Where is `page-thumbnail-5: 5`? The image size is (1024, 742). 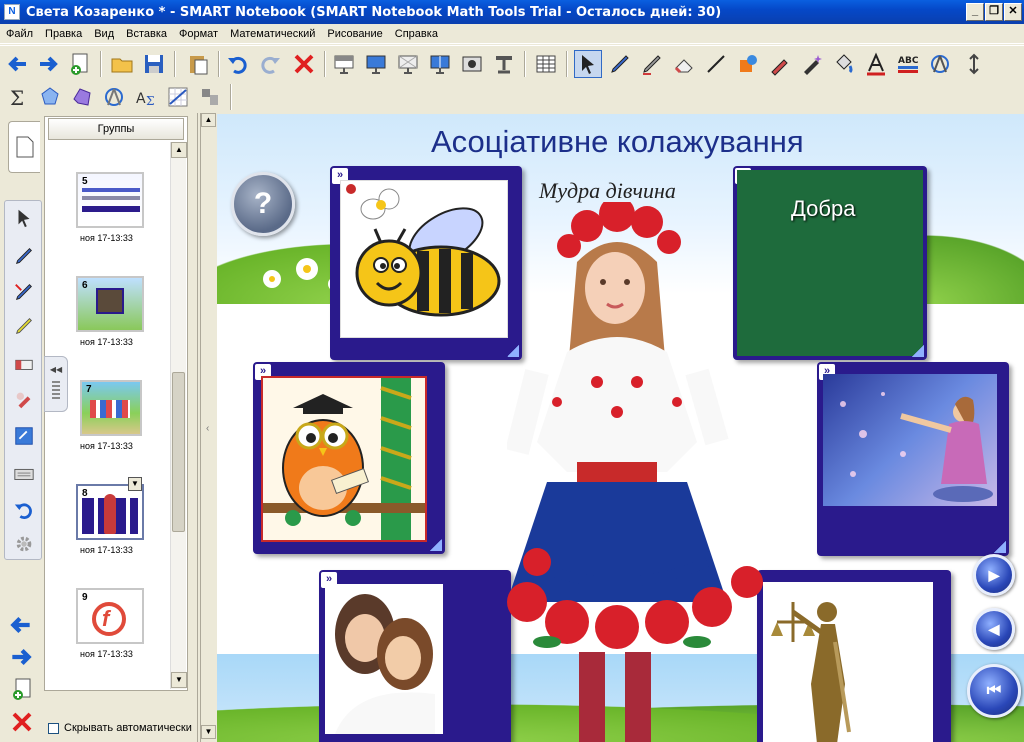 page-thumbnail-5: 5 is located at coordinates (110, 200).